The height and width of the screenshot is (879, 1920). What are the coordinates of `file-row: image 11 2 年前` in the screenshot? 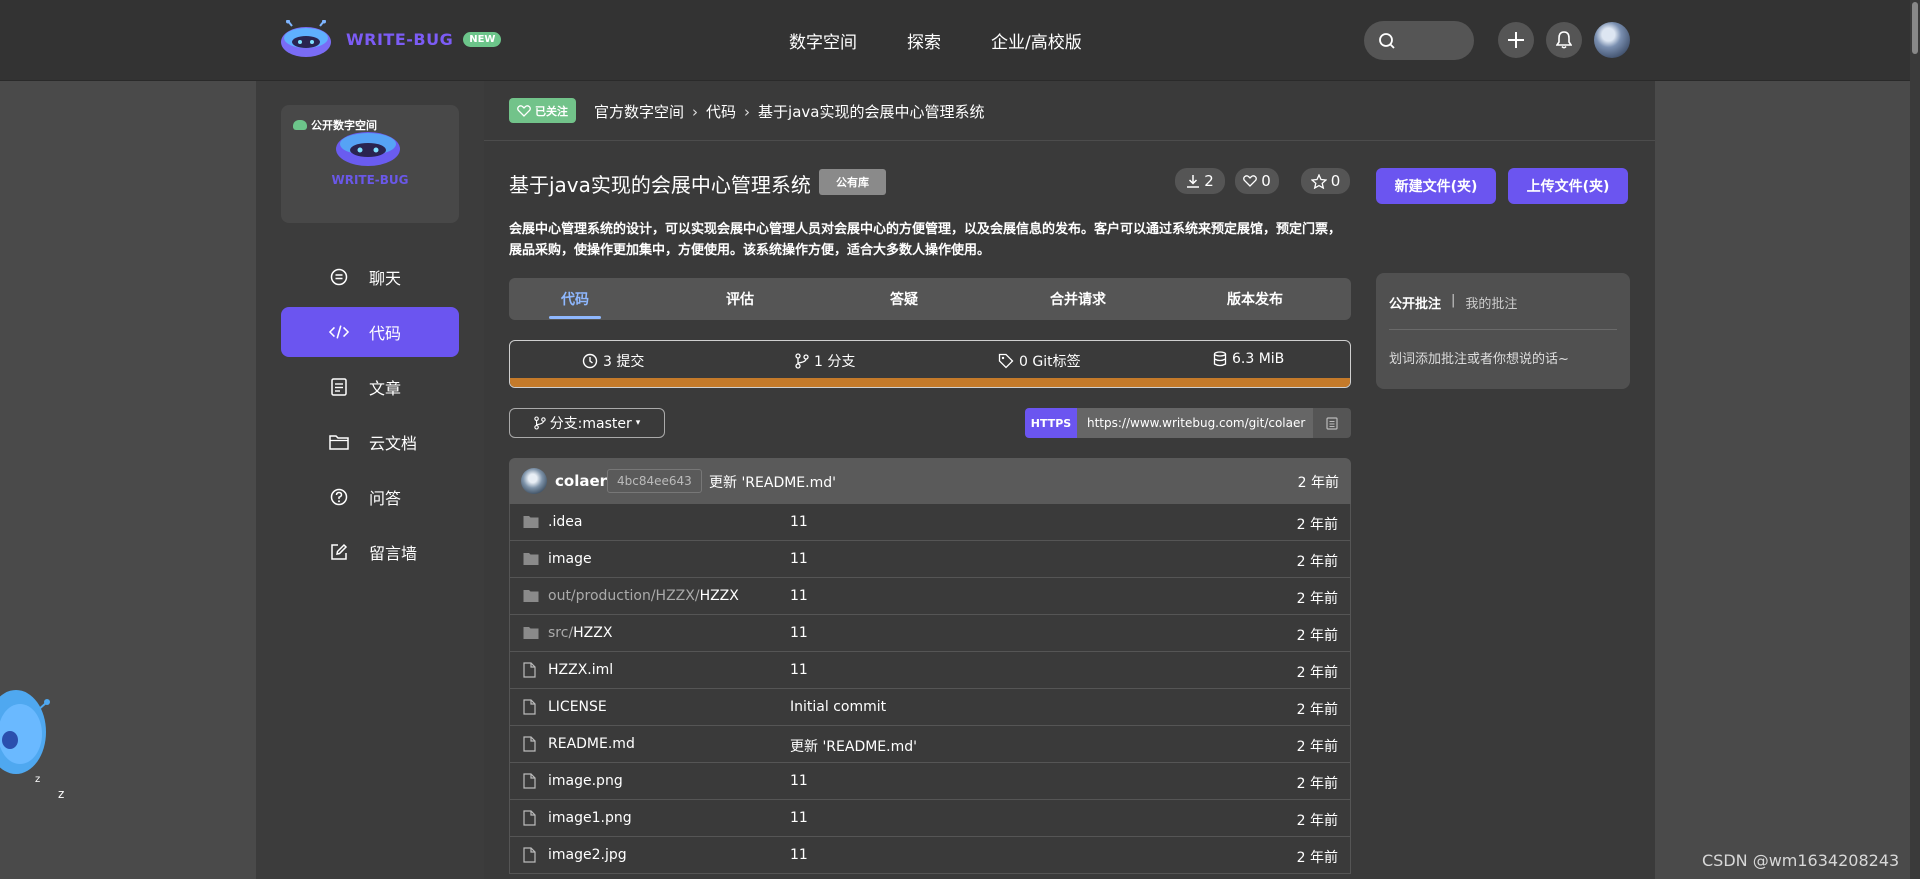 It's located at (930, 559).